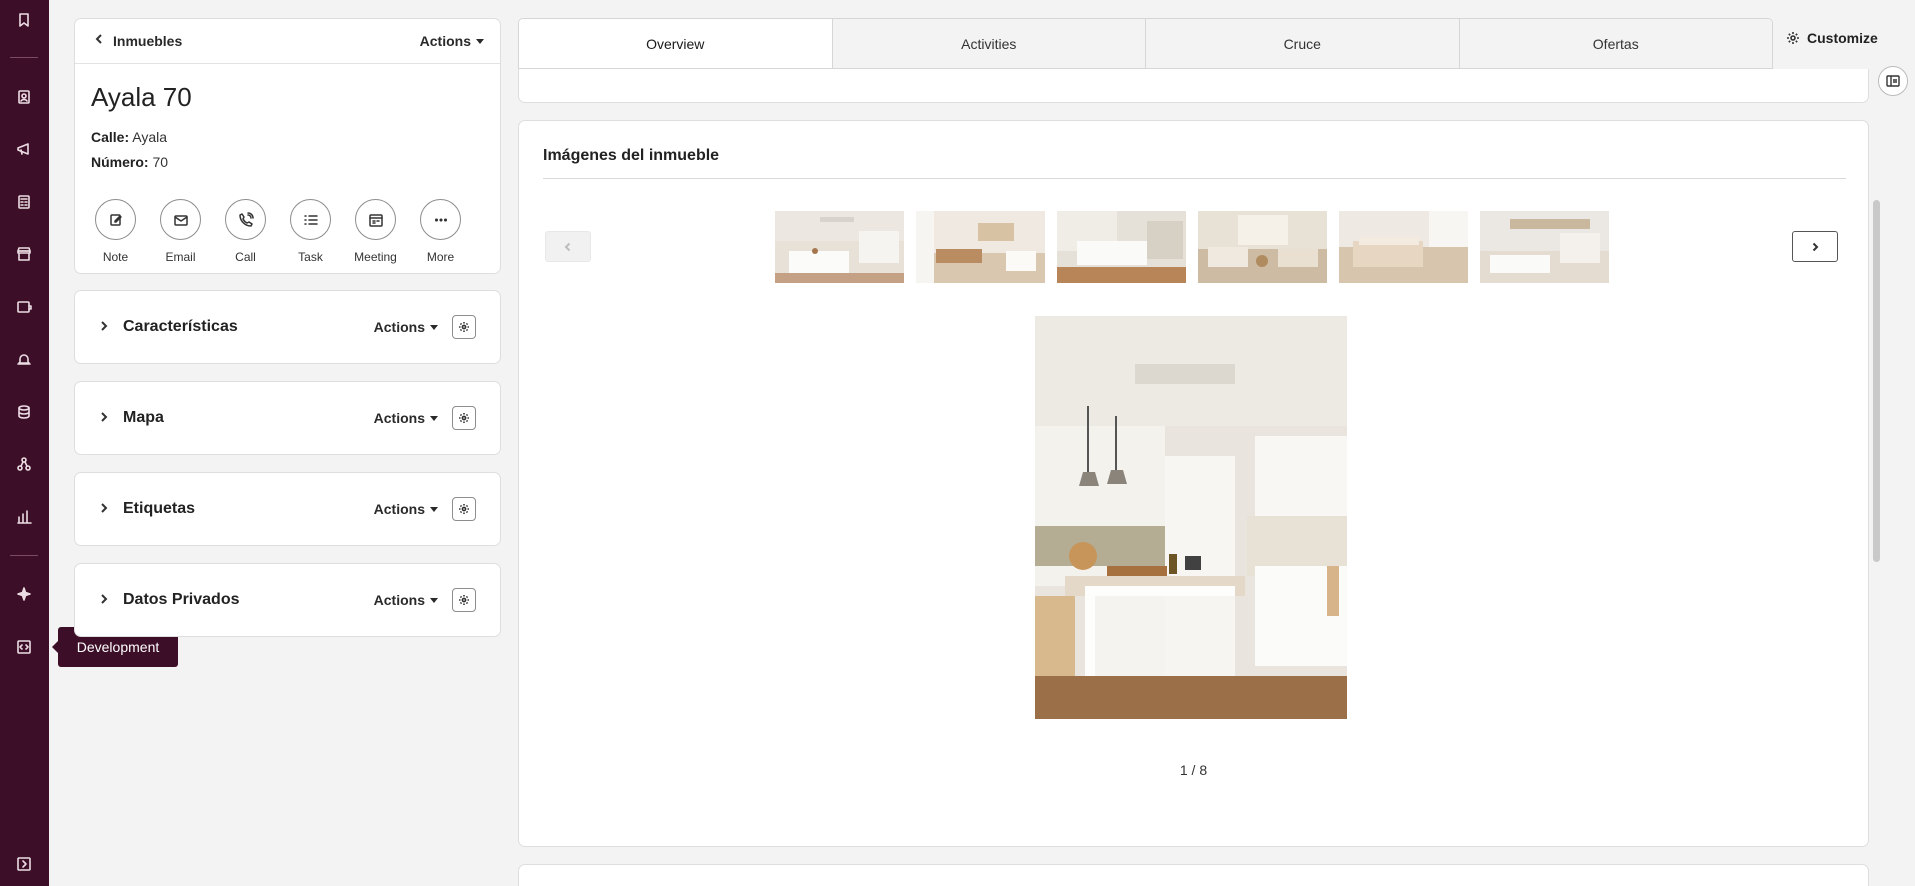 This screenshot has height=886, width=1915. Describe the element at coordinates (375, 257) in the screenshot. I see `action-label: Meeting` at that location.